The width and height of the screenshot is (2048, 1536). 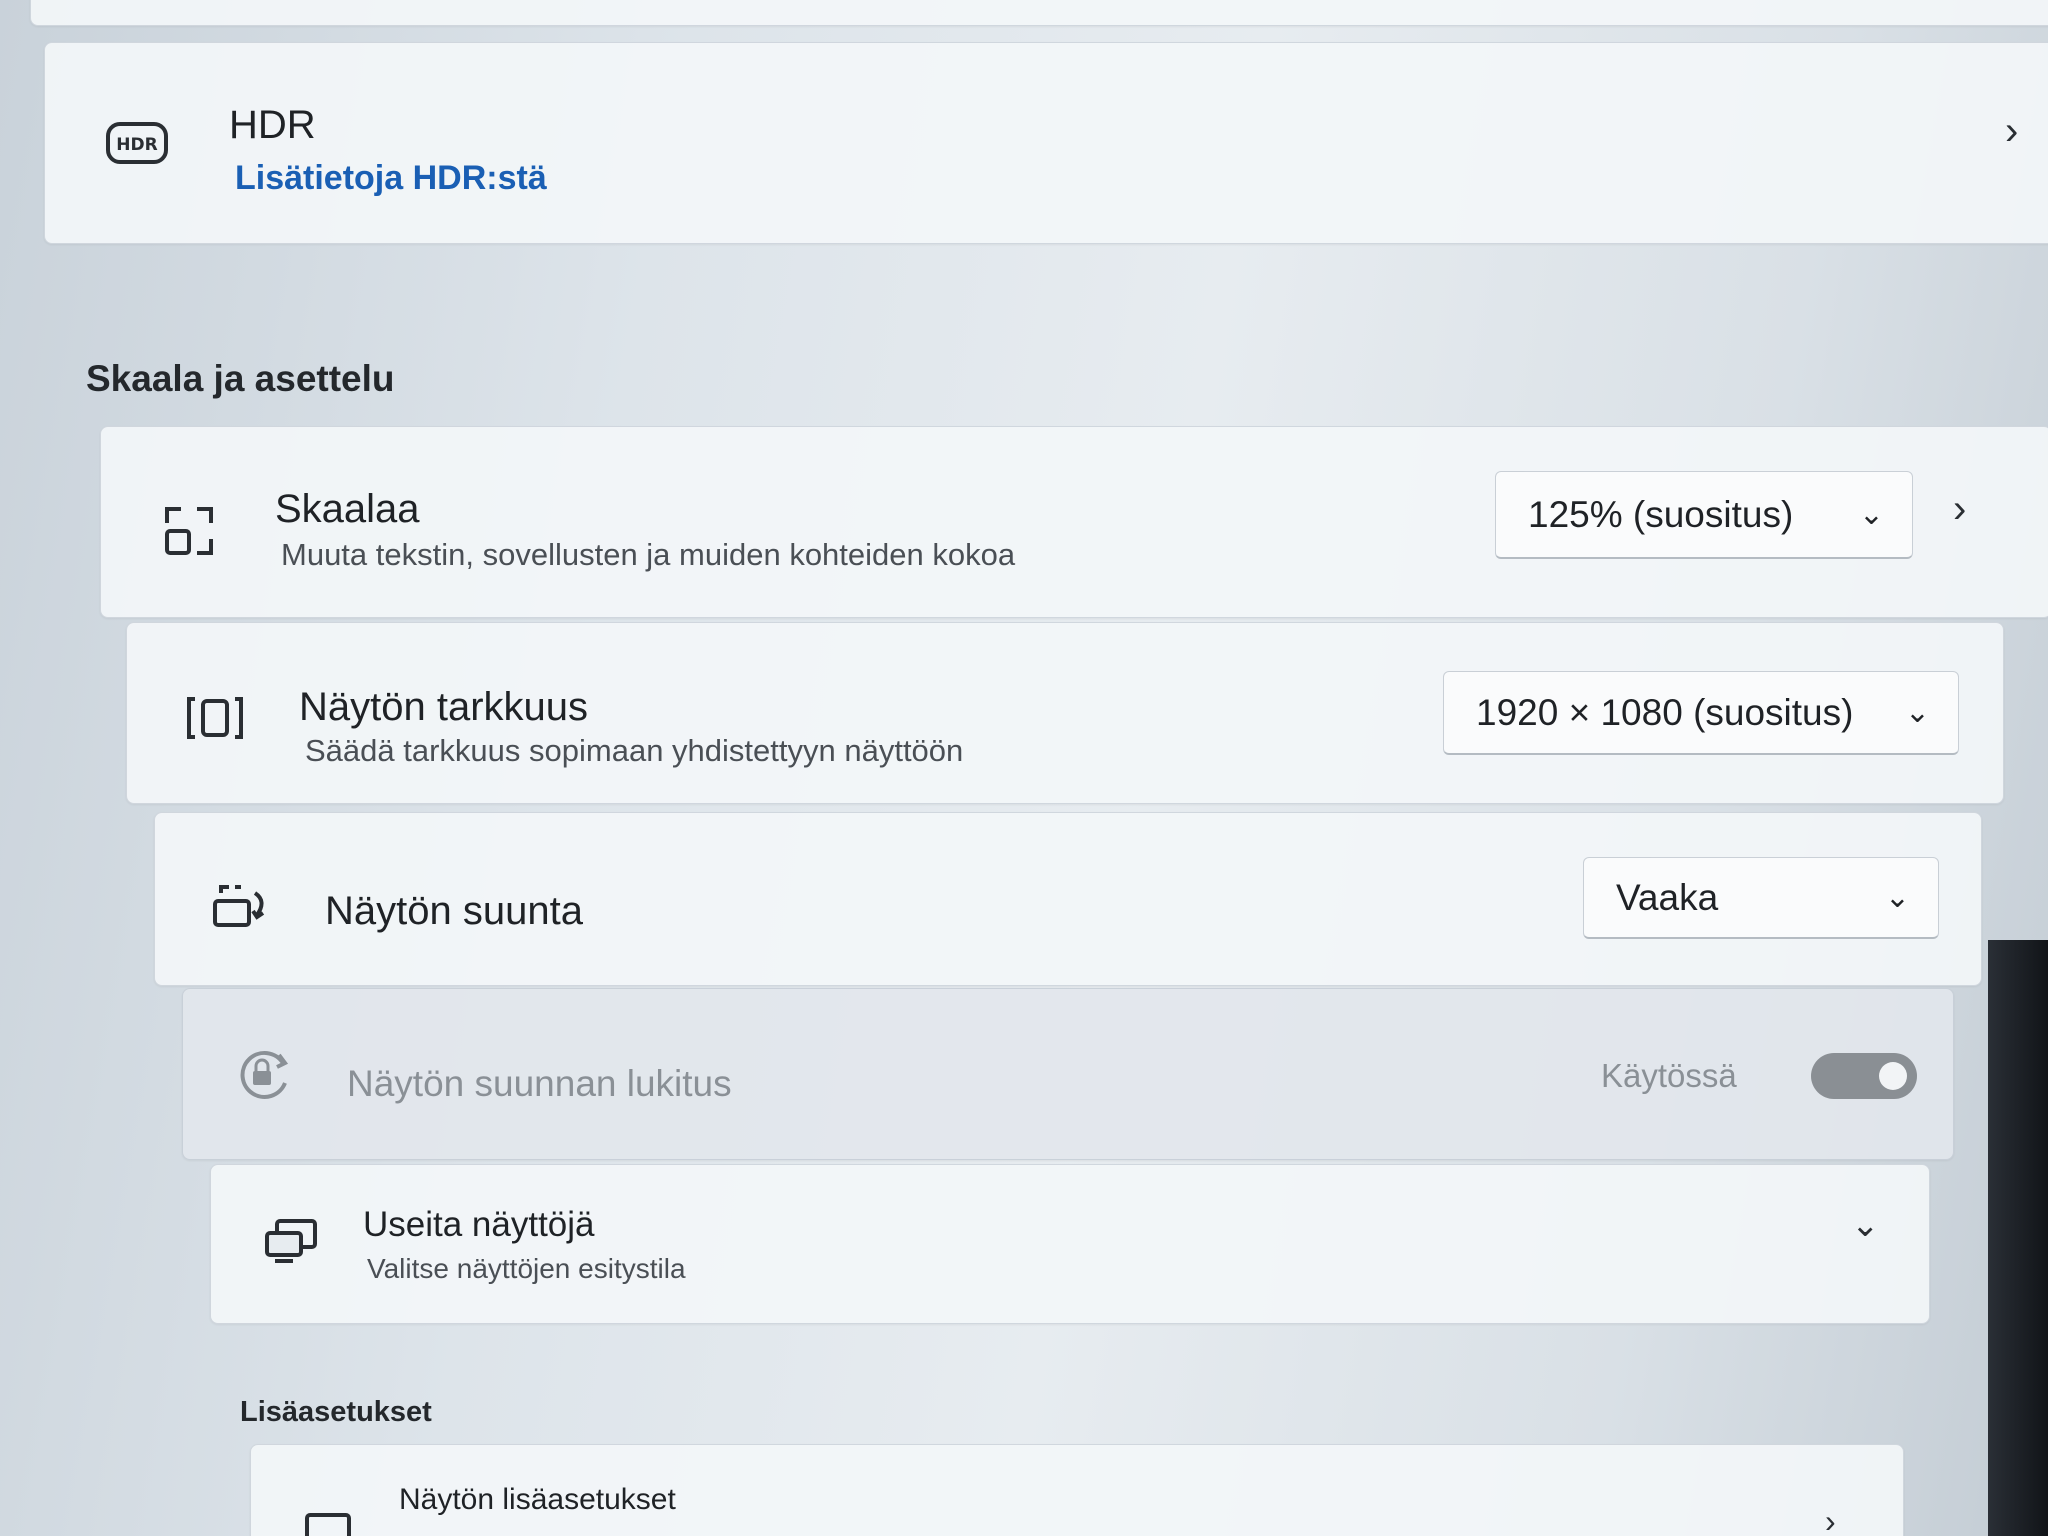 I want to click on hdr-card: HDR HDR Lisätietoja HDR:stä ›, so click(x=1046, y=143).